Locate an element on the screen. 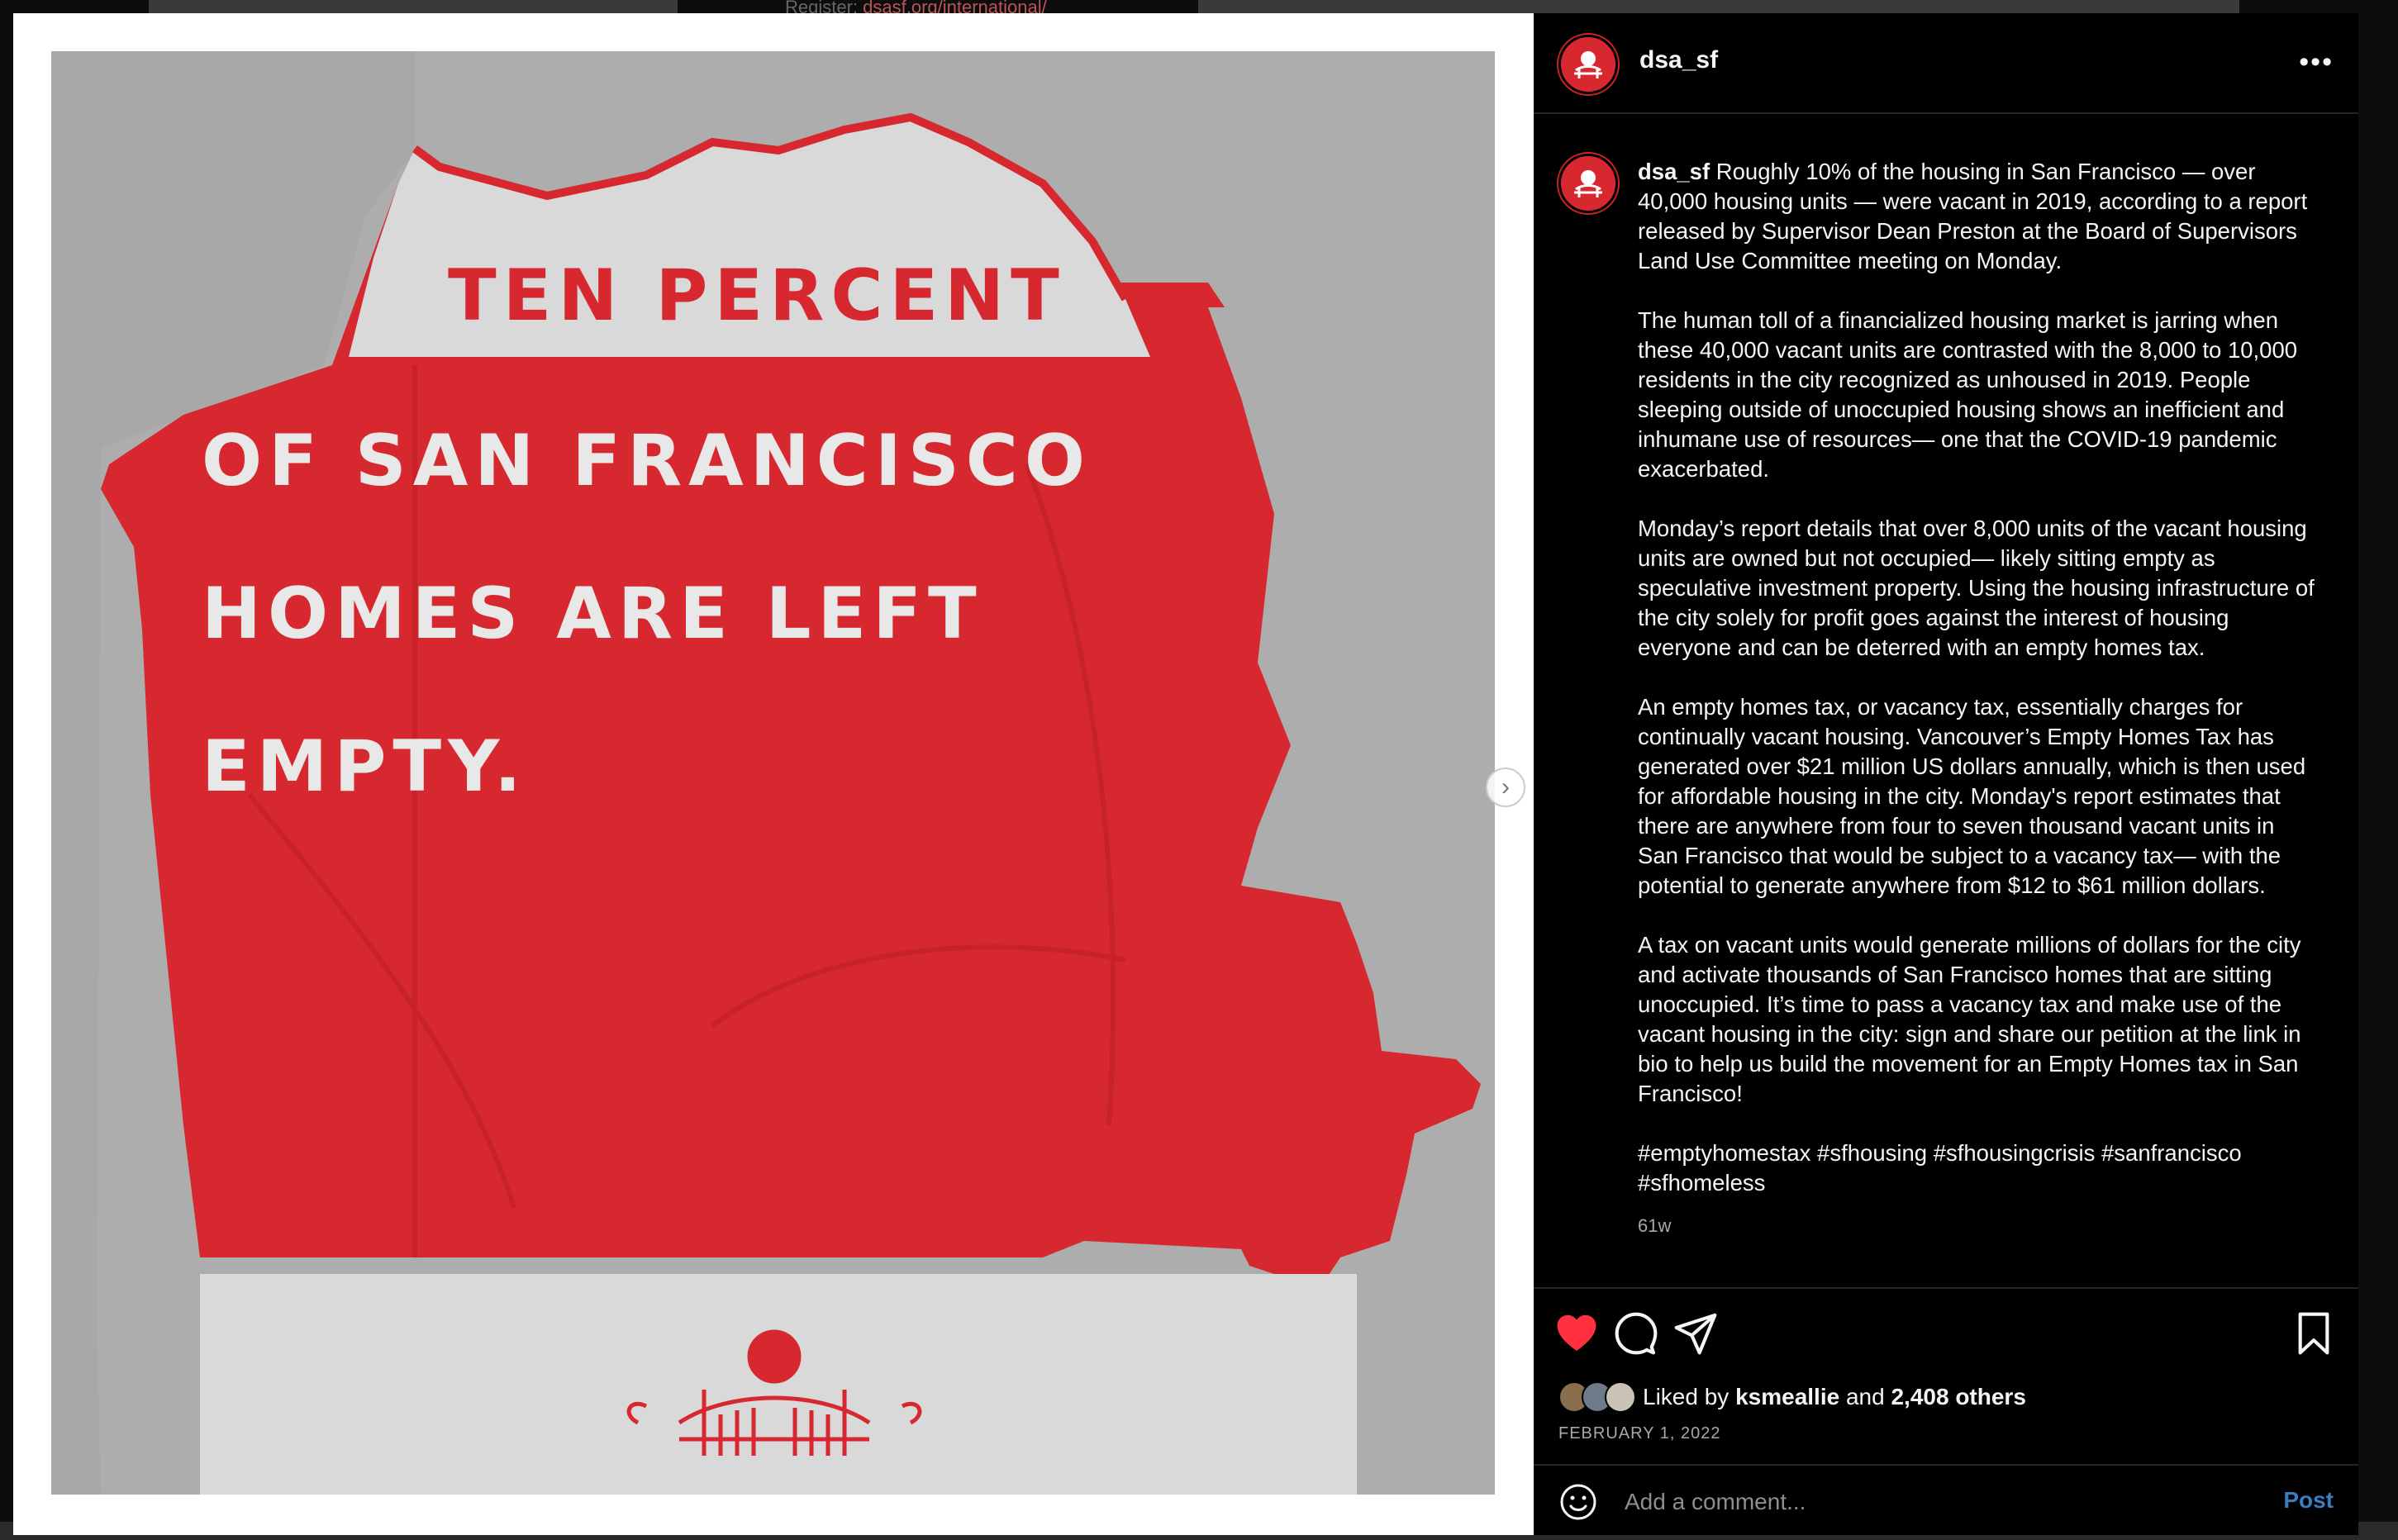 This screenshot has width=2398, height=1540. chevron-right-icon: › is located at coordinates (1506, 787).